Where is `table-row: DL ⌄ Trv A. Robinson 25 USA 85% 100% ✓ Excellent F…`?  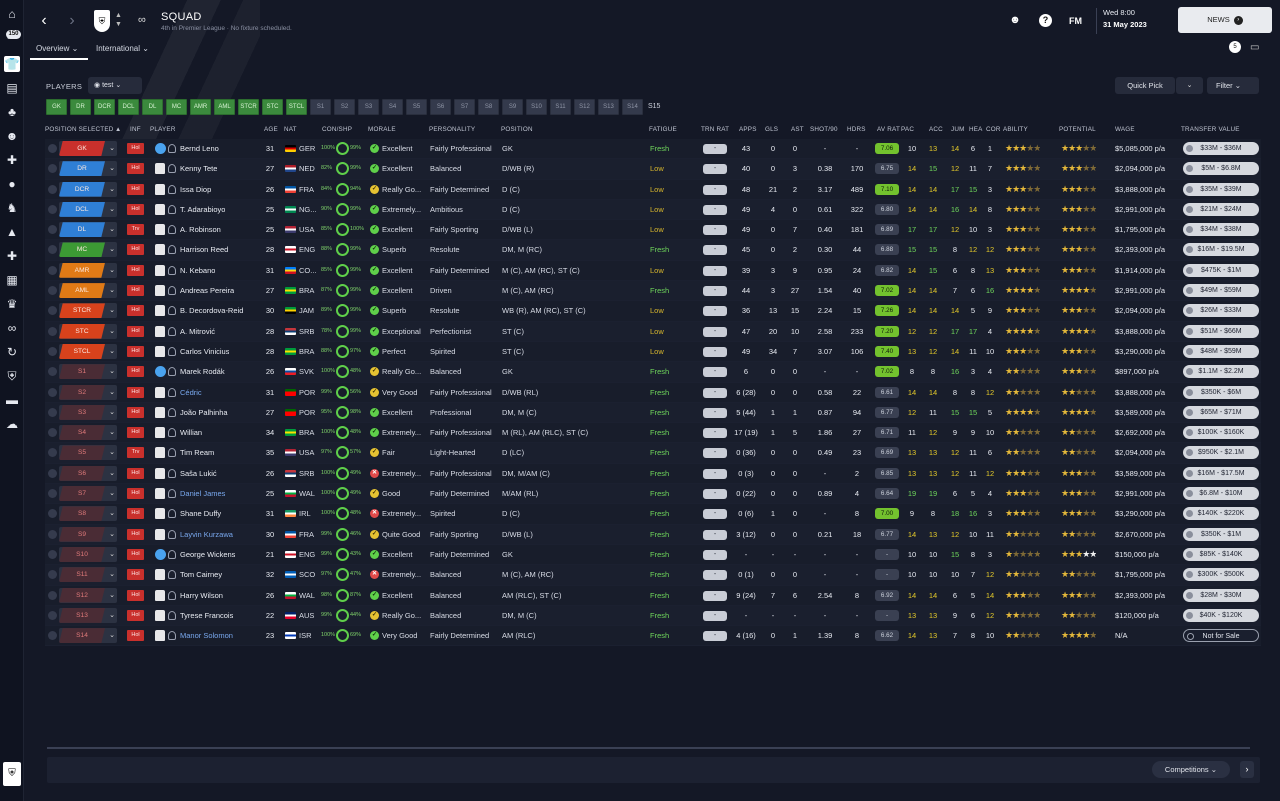
table-row: DL ⌄ Trv A. Robinson 25 USA 85% 100% ✓ Excellent F… is located at coordinates (653, 230).